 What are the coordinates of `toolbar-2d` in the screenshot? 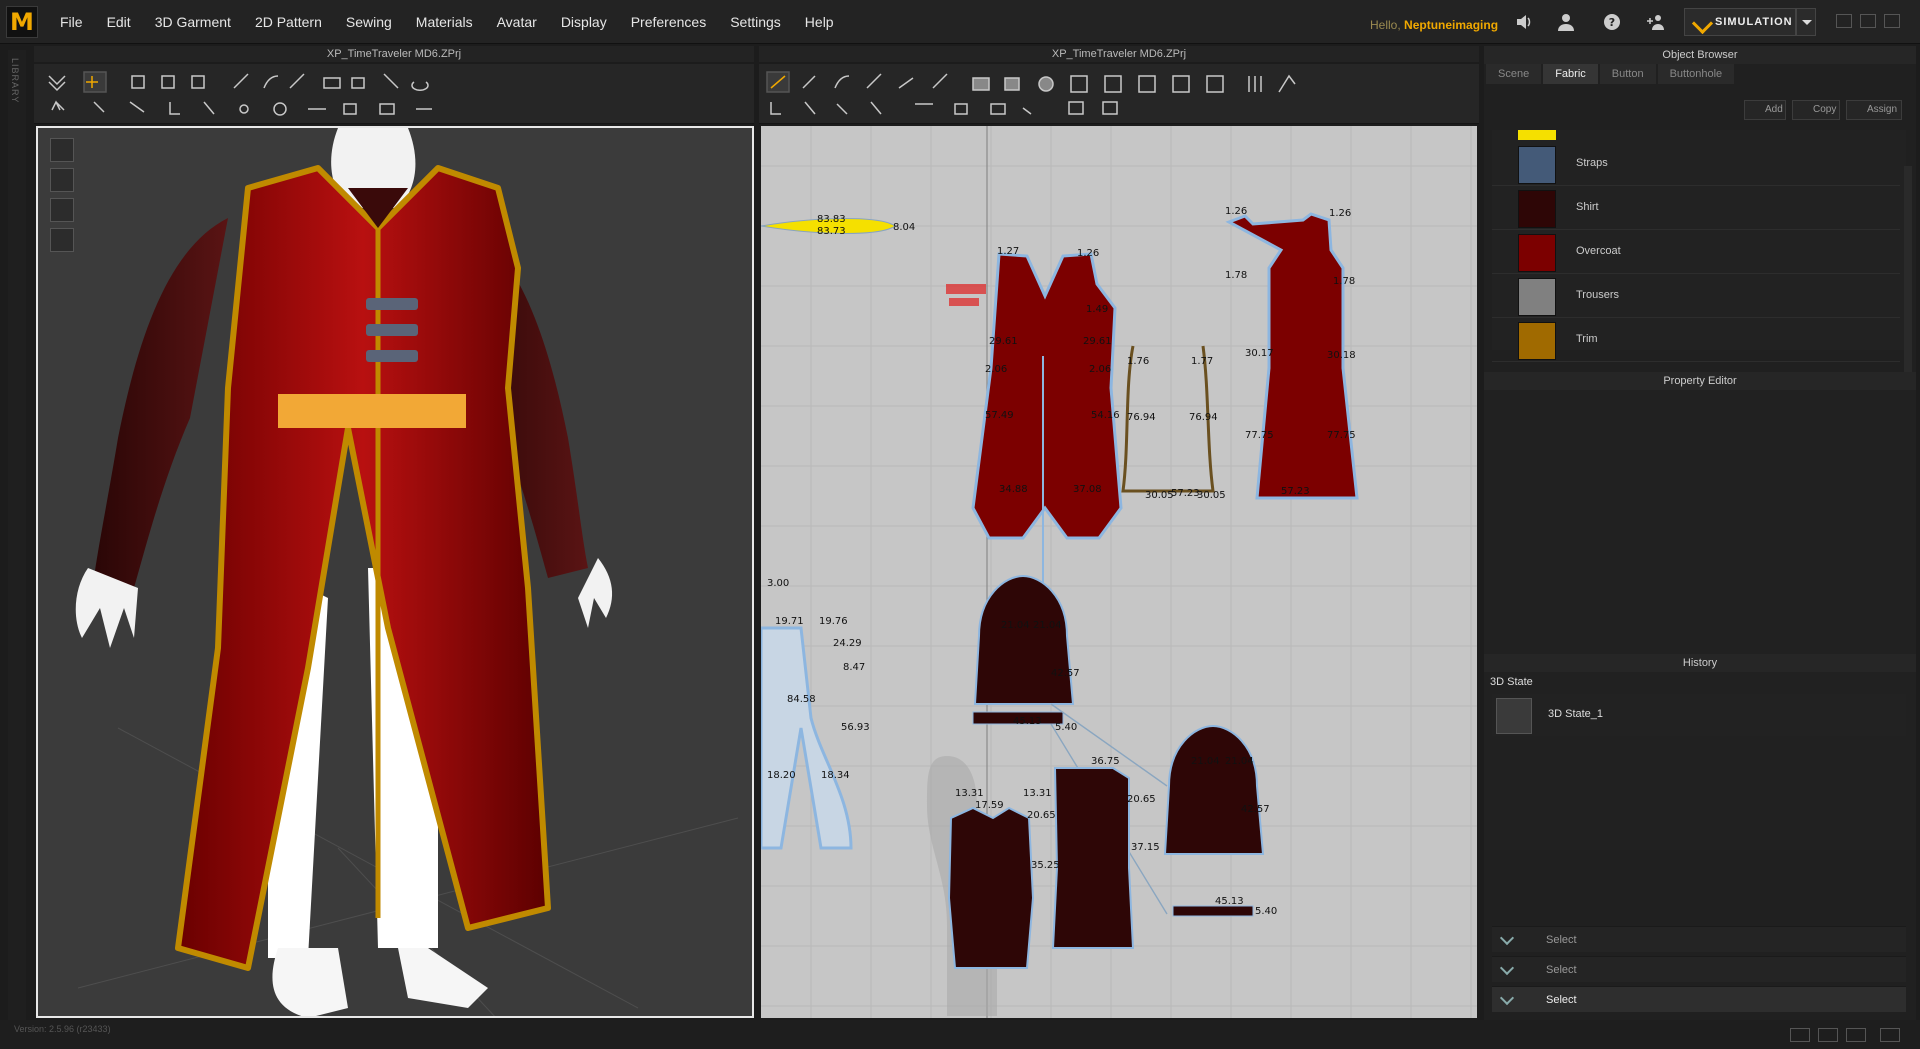 It's located at (1119, 94).